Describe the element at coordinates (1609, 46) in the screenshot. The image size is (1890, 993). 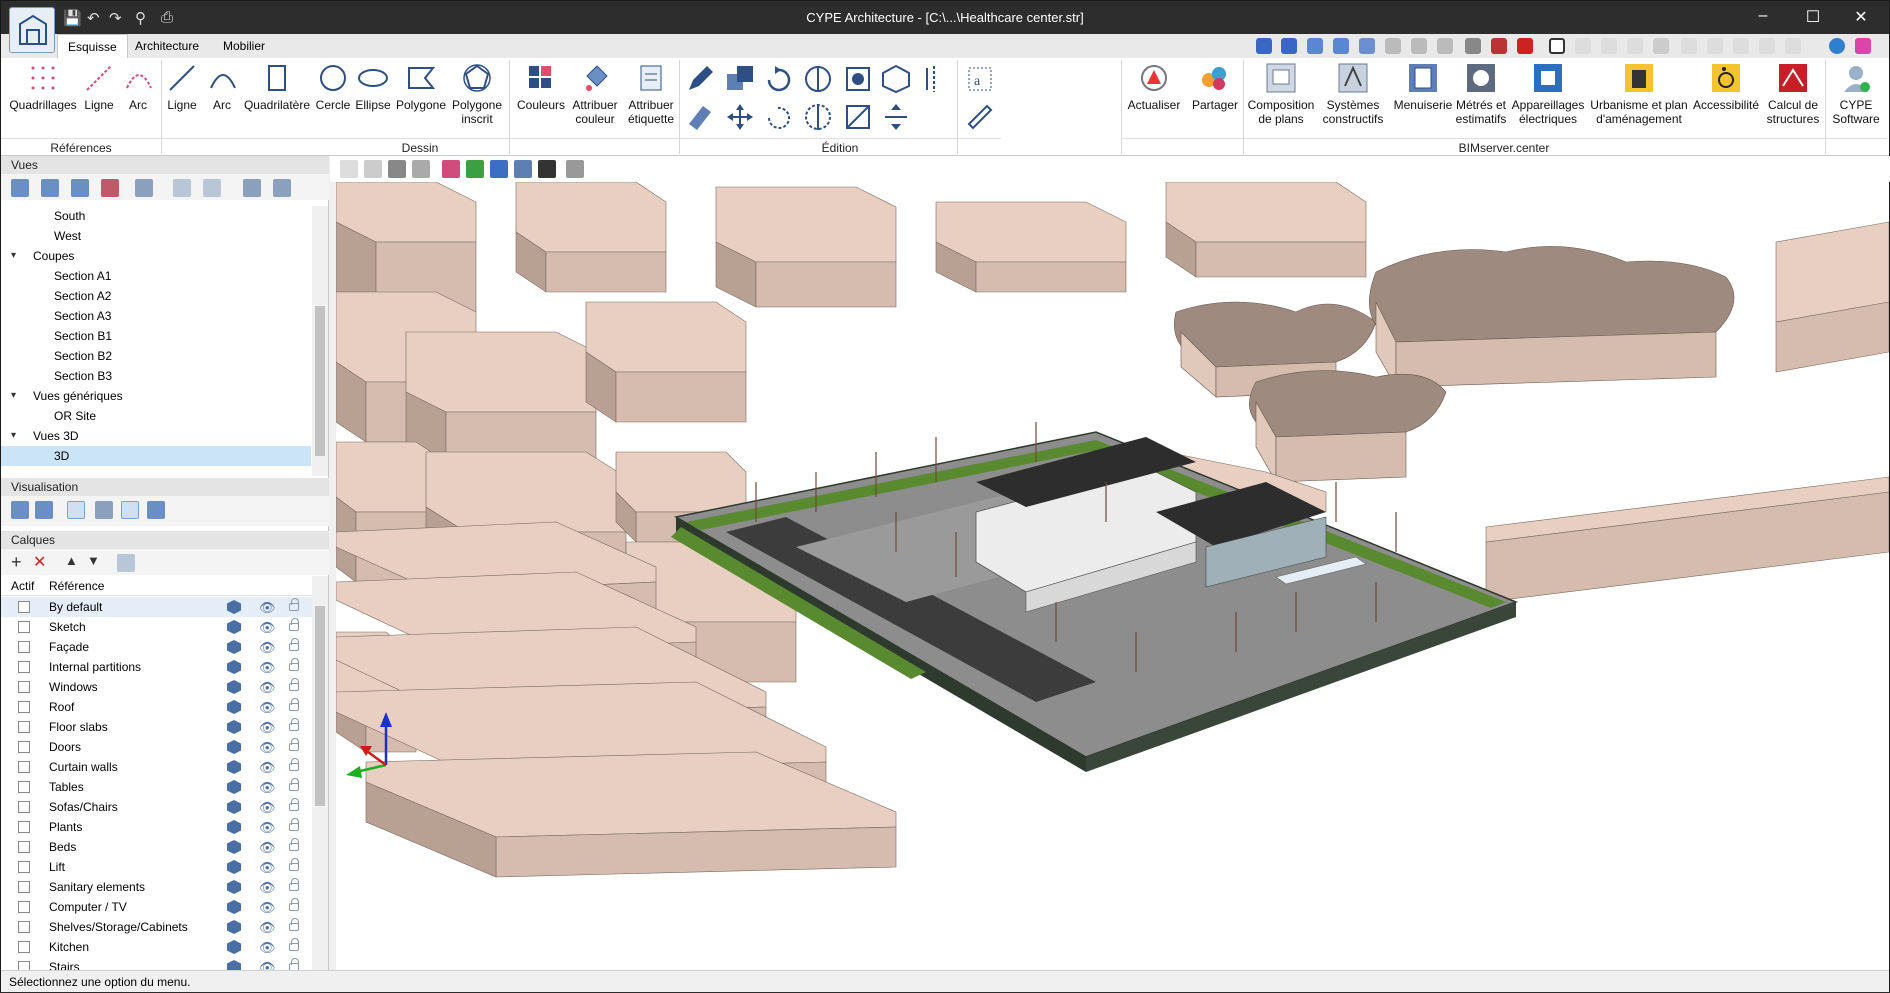
I see `center-icon` at that location.